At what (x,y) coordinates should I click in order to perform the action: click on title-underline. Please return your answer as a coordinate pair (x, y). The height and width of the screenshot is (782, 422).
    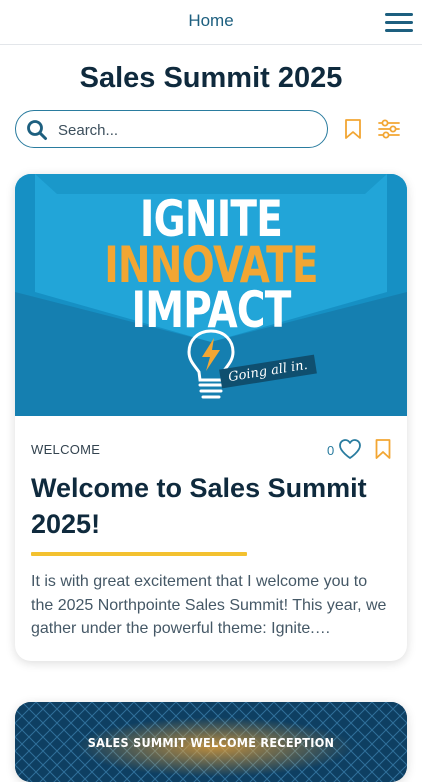
    Looking at the image, I should click on (139, 554).